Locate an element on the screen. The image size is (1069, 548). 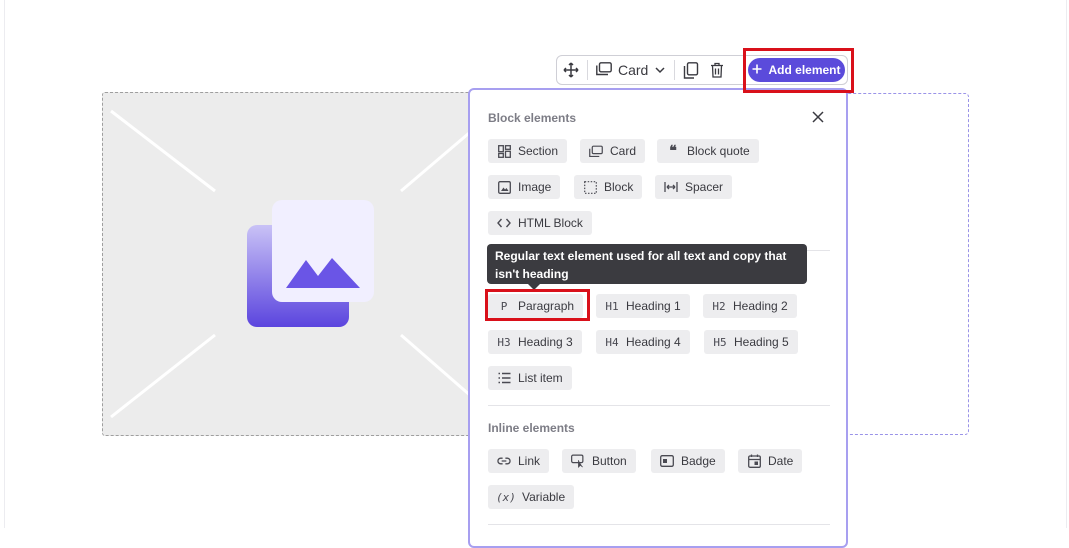
chip-badge: Badge is located at coordinates (688, 461).